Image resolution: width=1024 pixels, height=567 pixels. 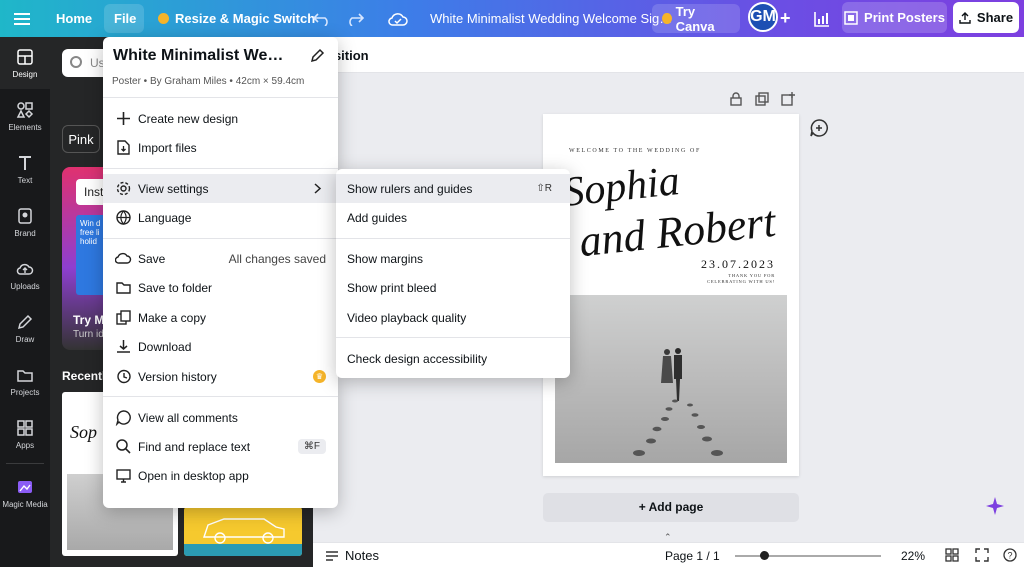 I want to click on menu-item-language: Language, so click(x=220, y=217).